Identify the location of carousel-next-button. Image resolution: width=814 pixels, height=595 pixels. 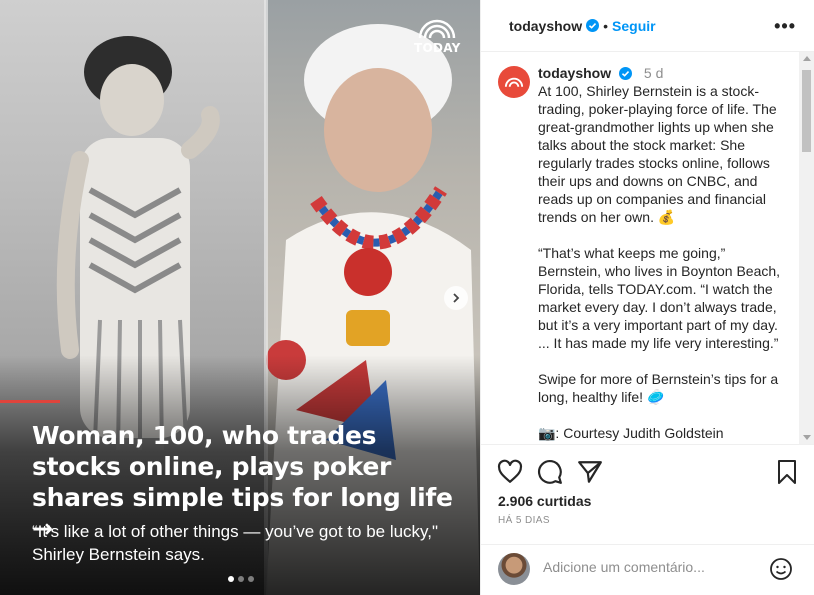
(456, 298).